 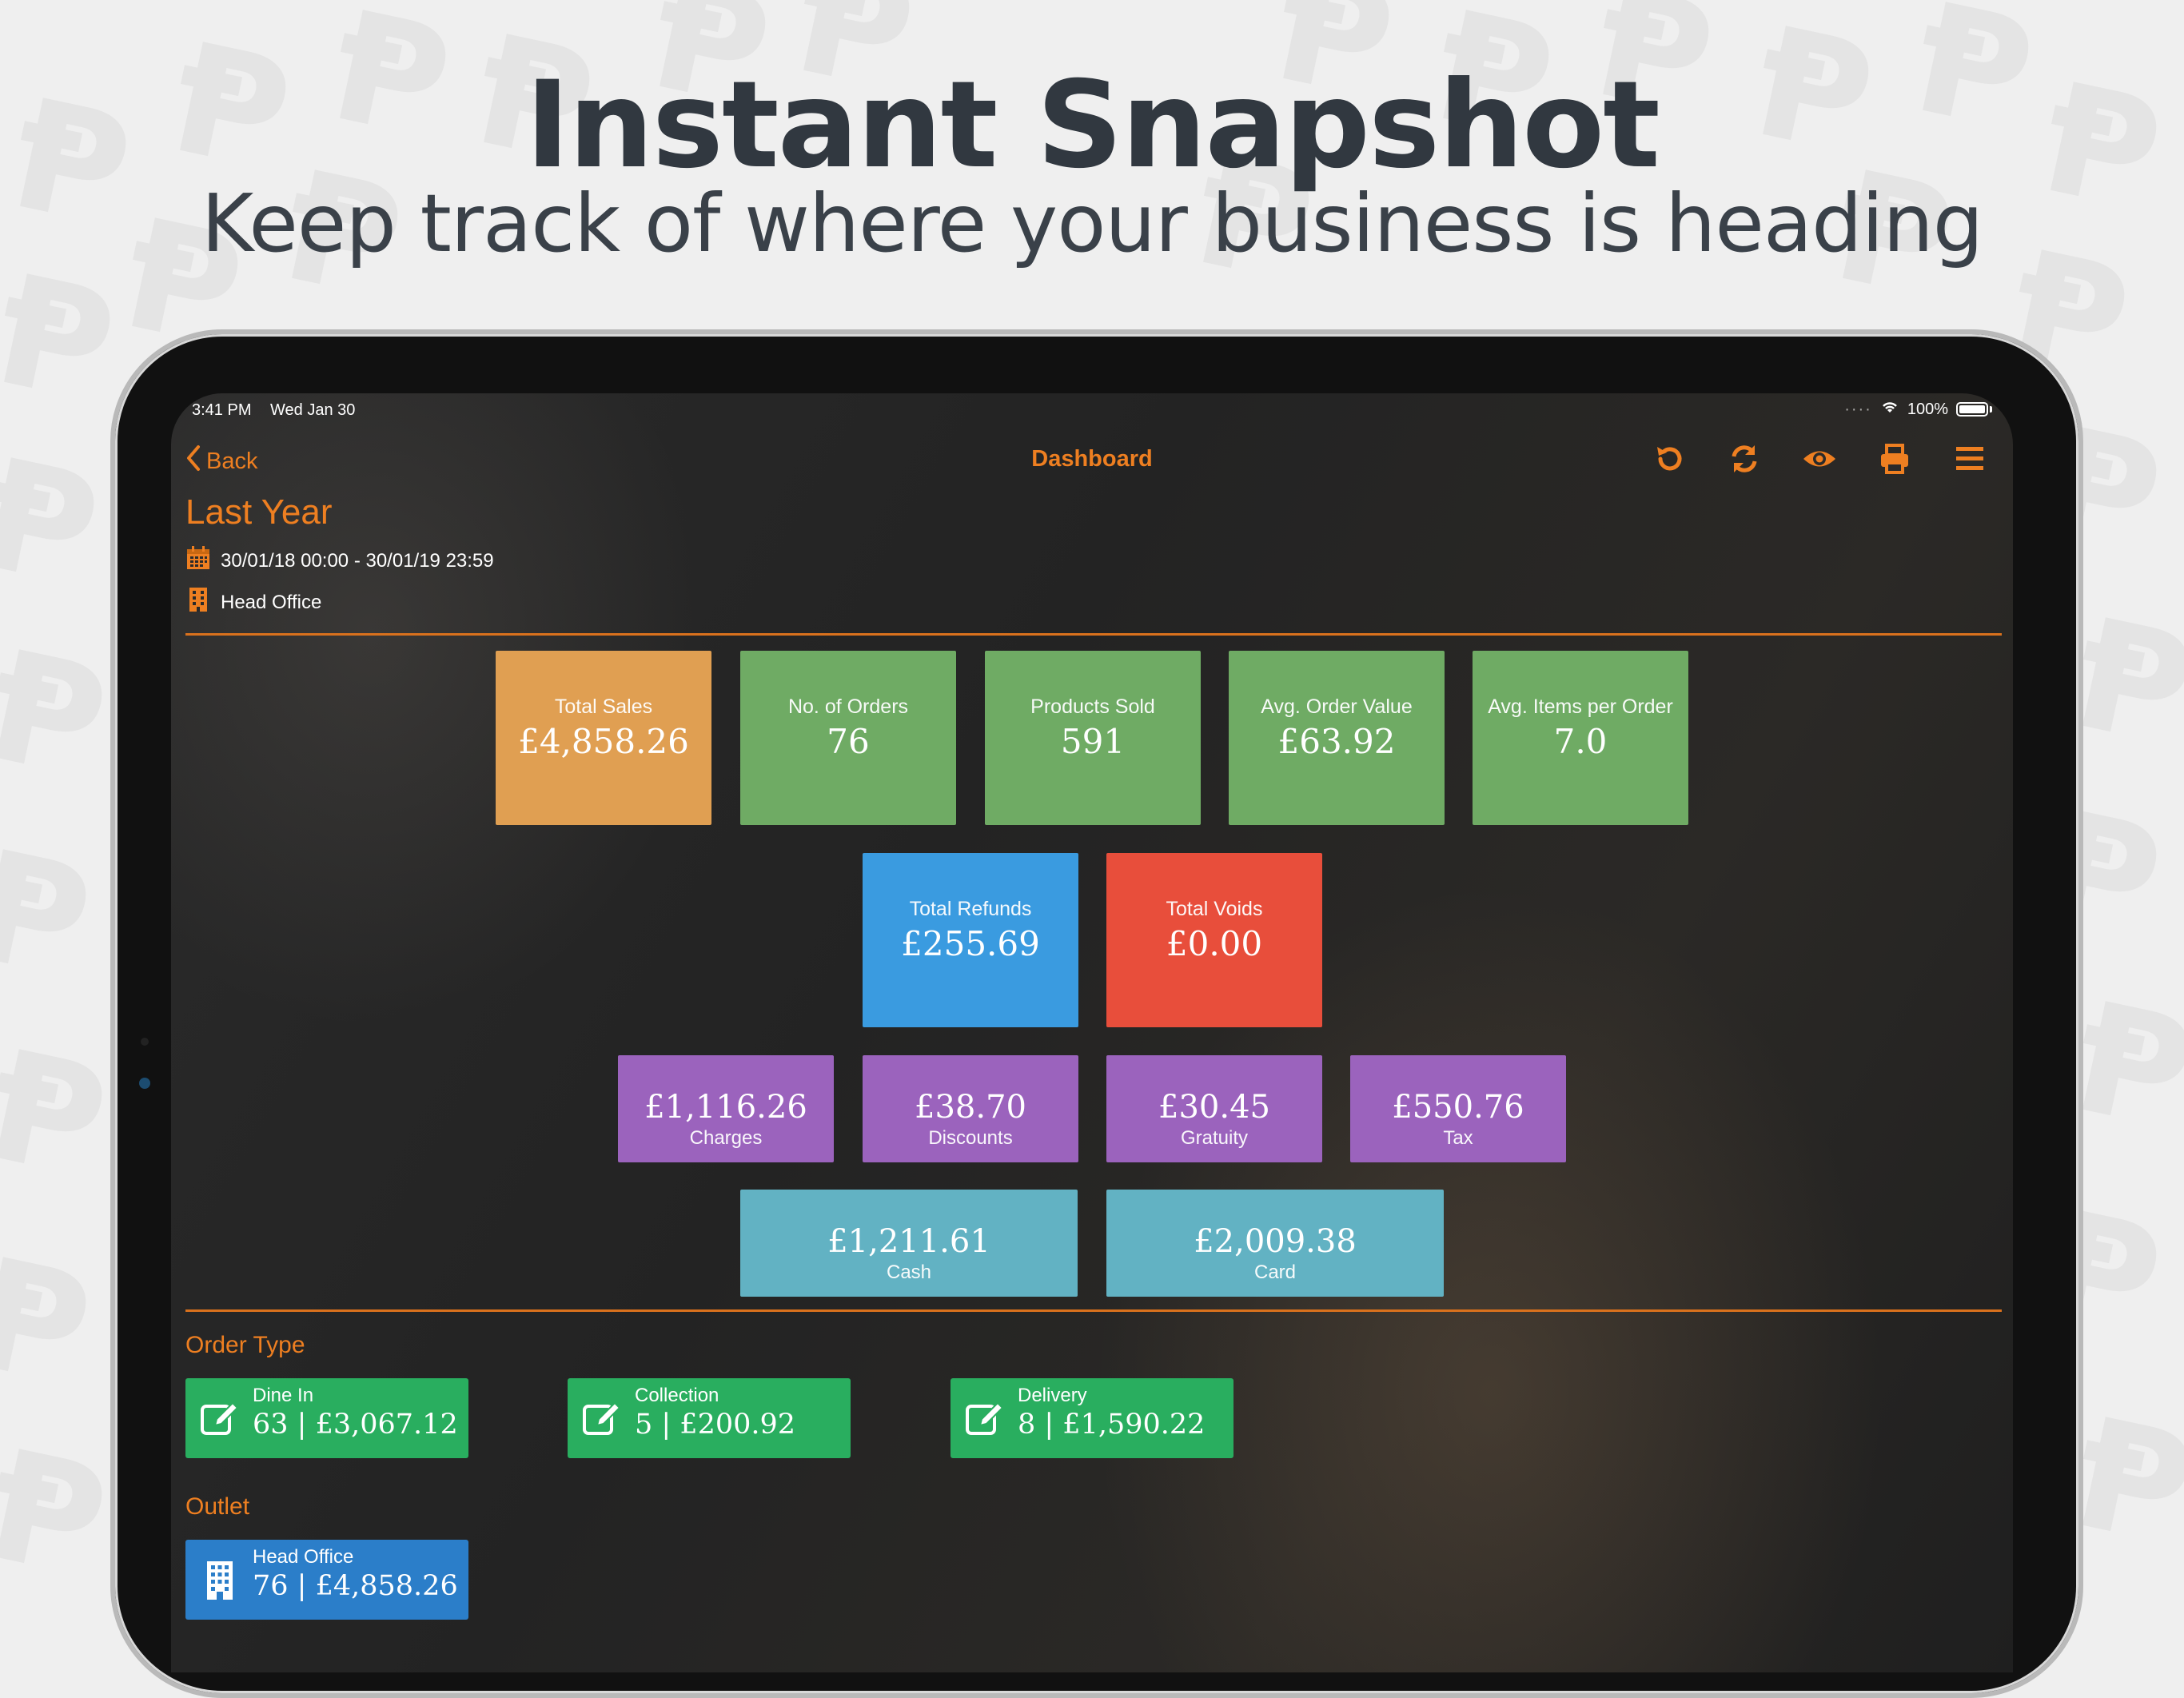 I want to click on nav-actions, so click(x=1819, y=459).